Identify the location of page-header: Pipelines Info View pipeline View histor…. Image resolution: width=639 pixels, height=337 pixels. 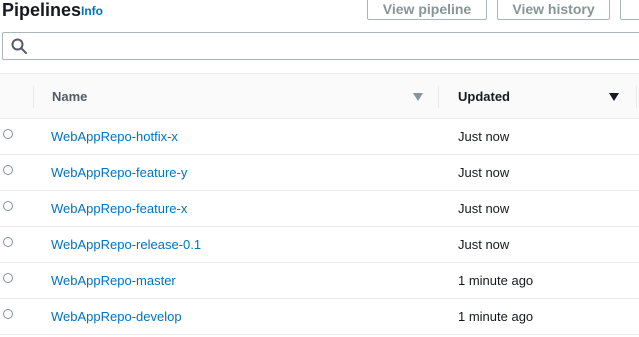
(319, 14).